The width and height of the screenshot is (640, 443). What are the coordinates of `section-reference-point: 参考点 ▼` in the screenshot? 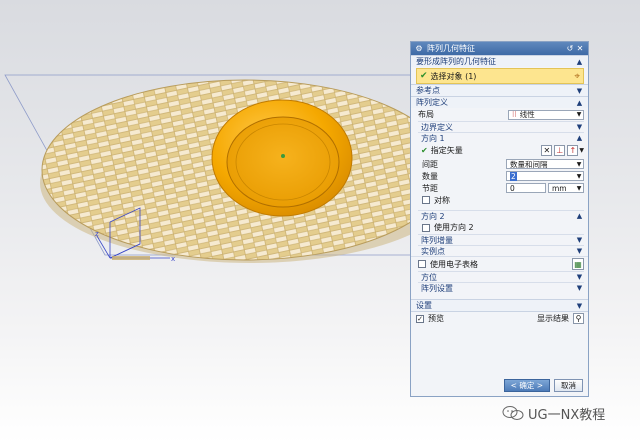 It's located at (499, 90).